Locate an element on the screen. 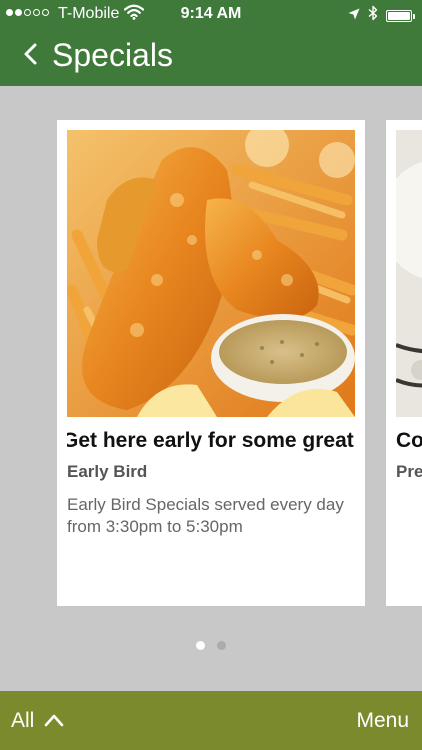 The image size is (422, 750). chevron-up-icon is located at coordinates (54, 721).